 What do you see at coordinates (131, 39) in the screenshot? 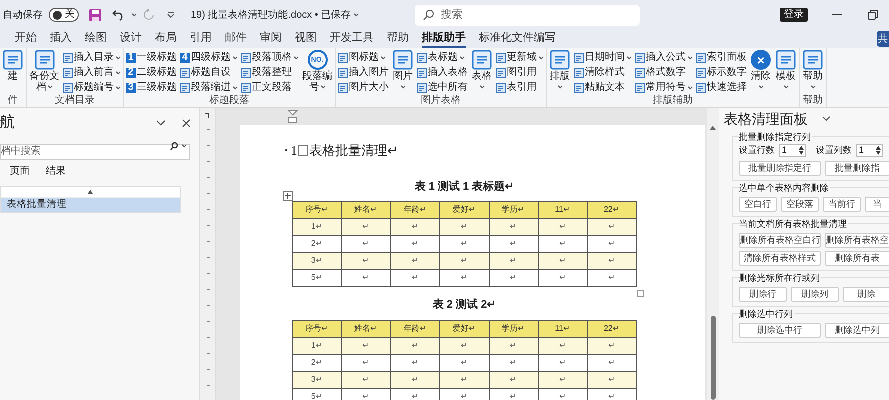
I see `menu-tab: 设计` at bounding box center [131, 39].